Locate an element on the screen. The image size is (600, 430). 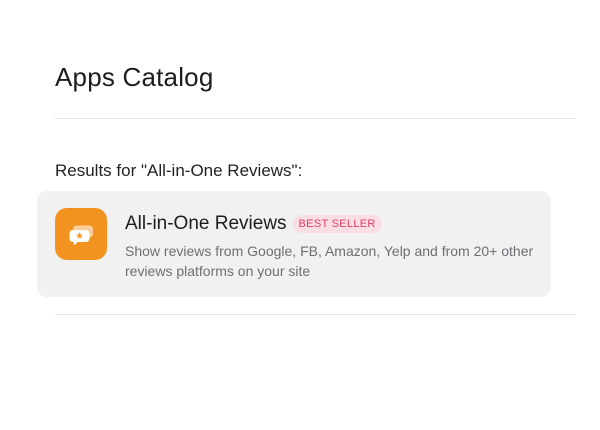
speech-bubble-star-icon is located at coordinates (81, 234).